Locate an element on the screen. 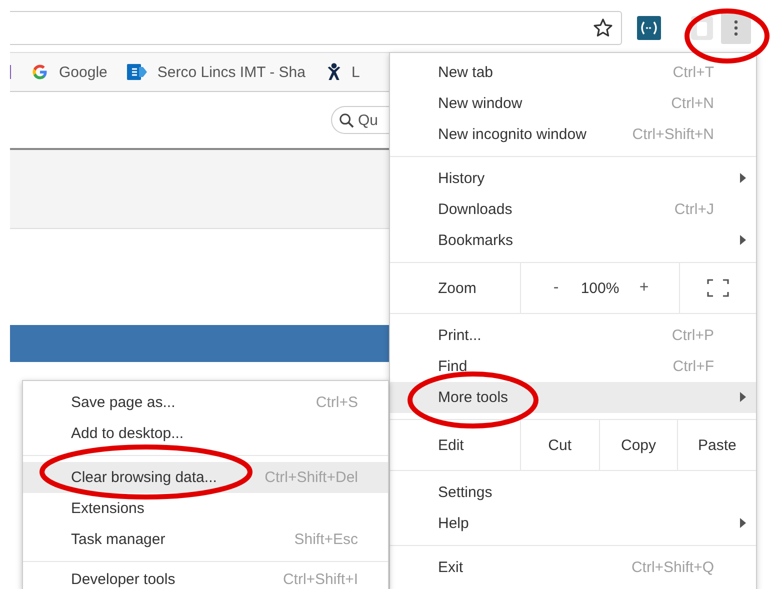  menu-item: Extensions is located at coordinates (205, 508).